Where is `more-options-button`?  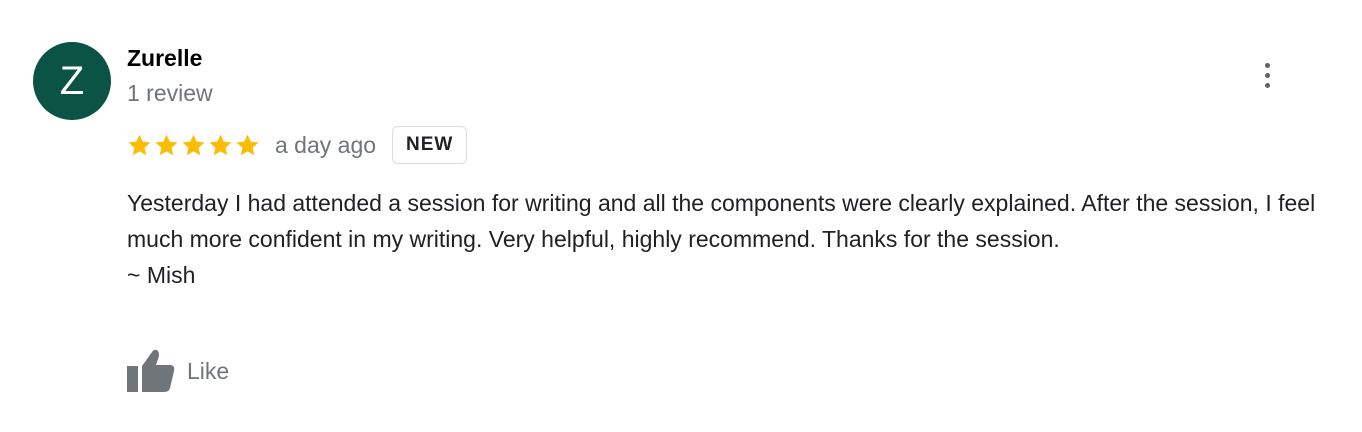 more-options-button is located at coordinates (1267, 75).